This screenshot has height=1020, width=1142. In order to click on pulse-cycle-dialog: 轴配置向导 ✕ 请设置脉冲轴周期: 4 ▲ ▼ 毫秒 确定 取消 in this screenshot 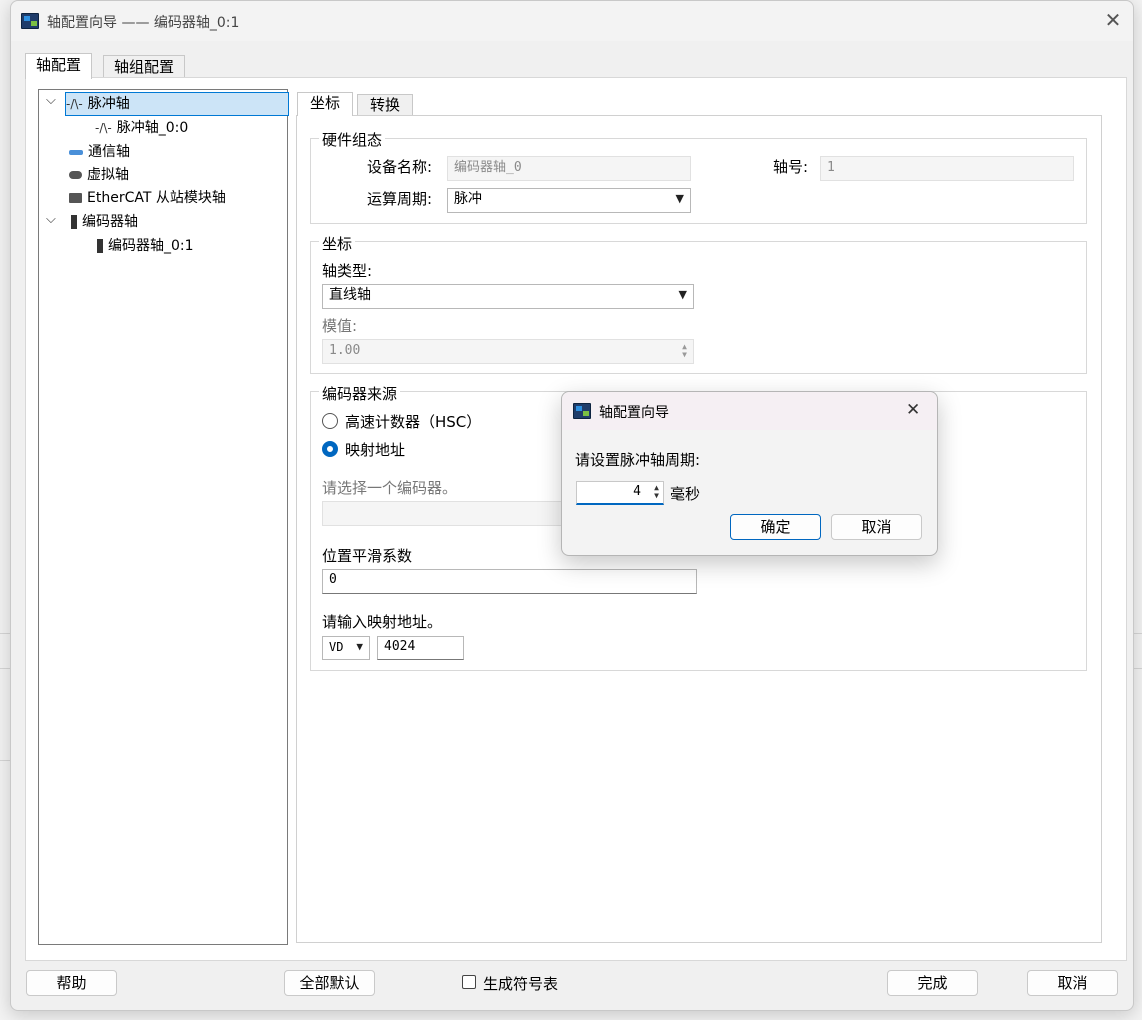, I will do `click(749, 473)`.